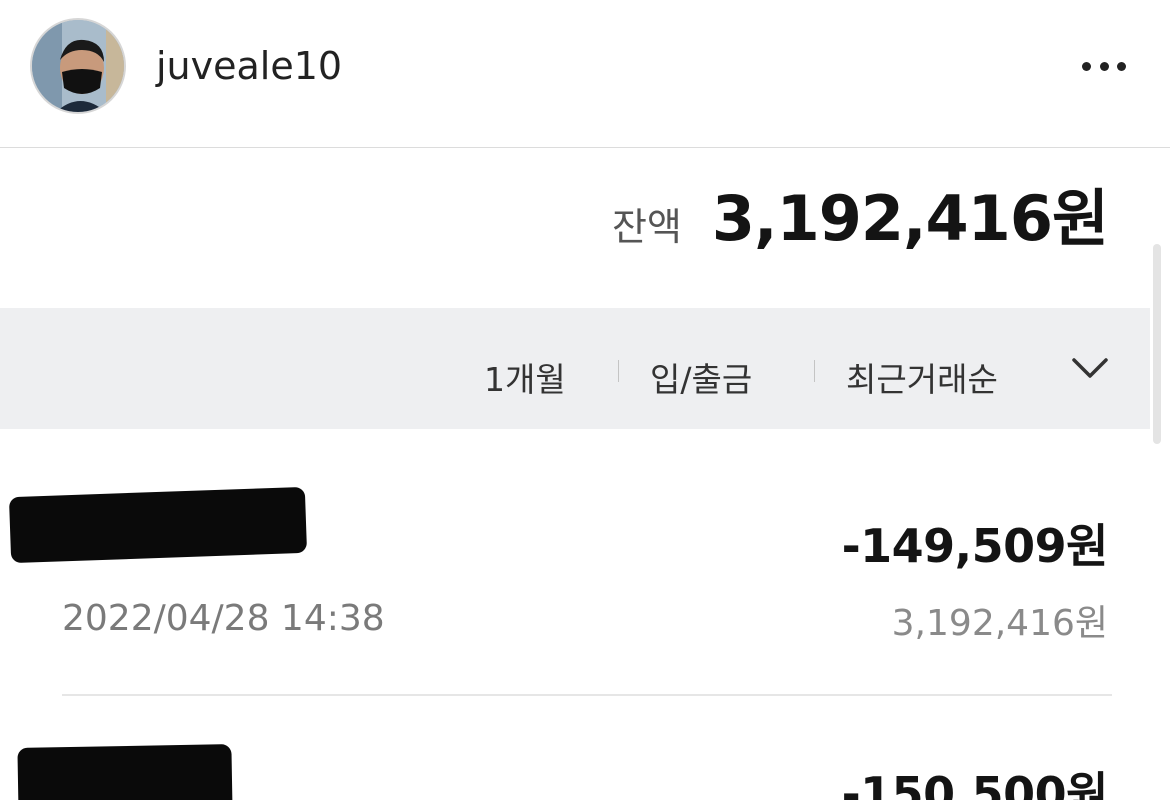 The width and height of the screenshot is (1170, 800). What do you see at coordinates (975, 546) in the screenshot?
I see `transaction-amount: -149,509원` at bounding box center [975, 546].